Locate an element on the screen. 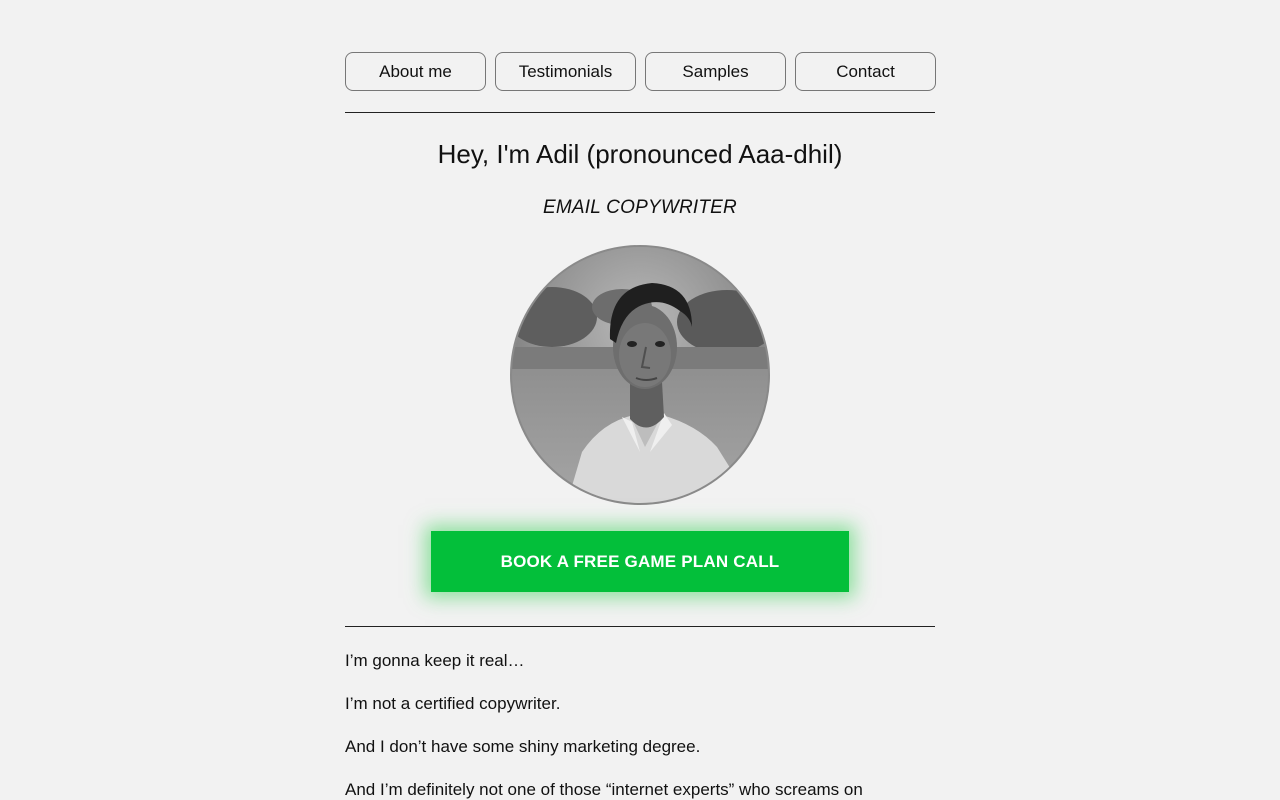 The height and width of the screenshot is (800, 1280). avatar-container is located at coordinates (640, 375).